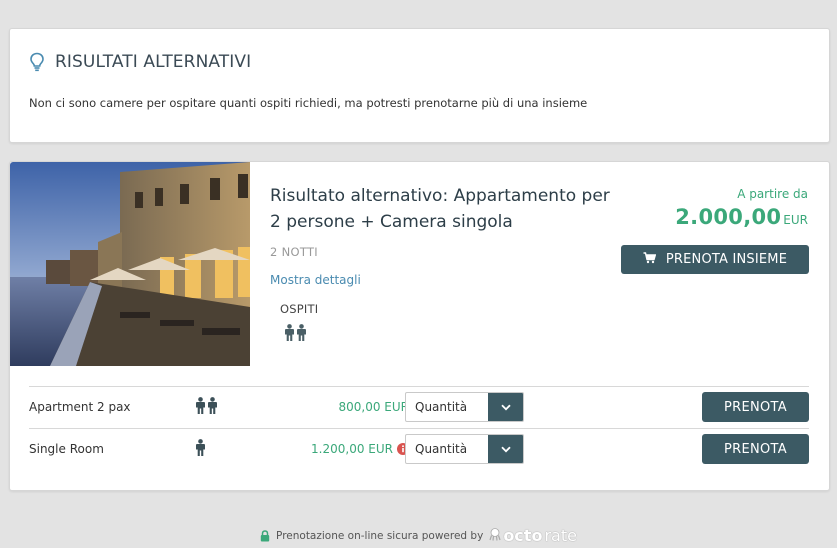  Describe the element at coordinates (66, 449) in the screenshot. I see `room-name: Single Room` at that location.